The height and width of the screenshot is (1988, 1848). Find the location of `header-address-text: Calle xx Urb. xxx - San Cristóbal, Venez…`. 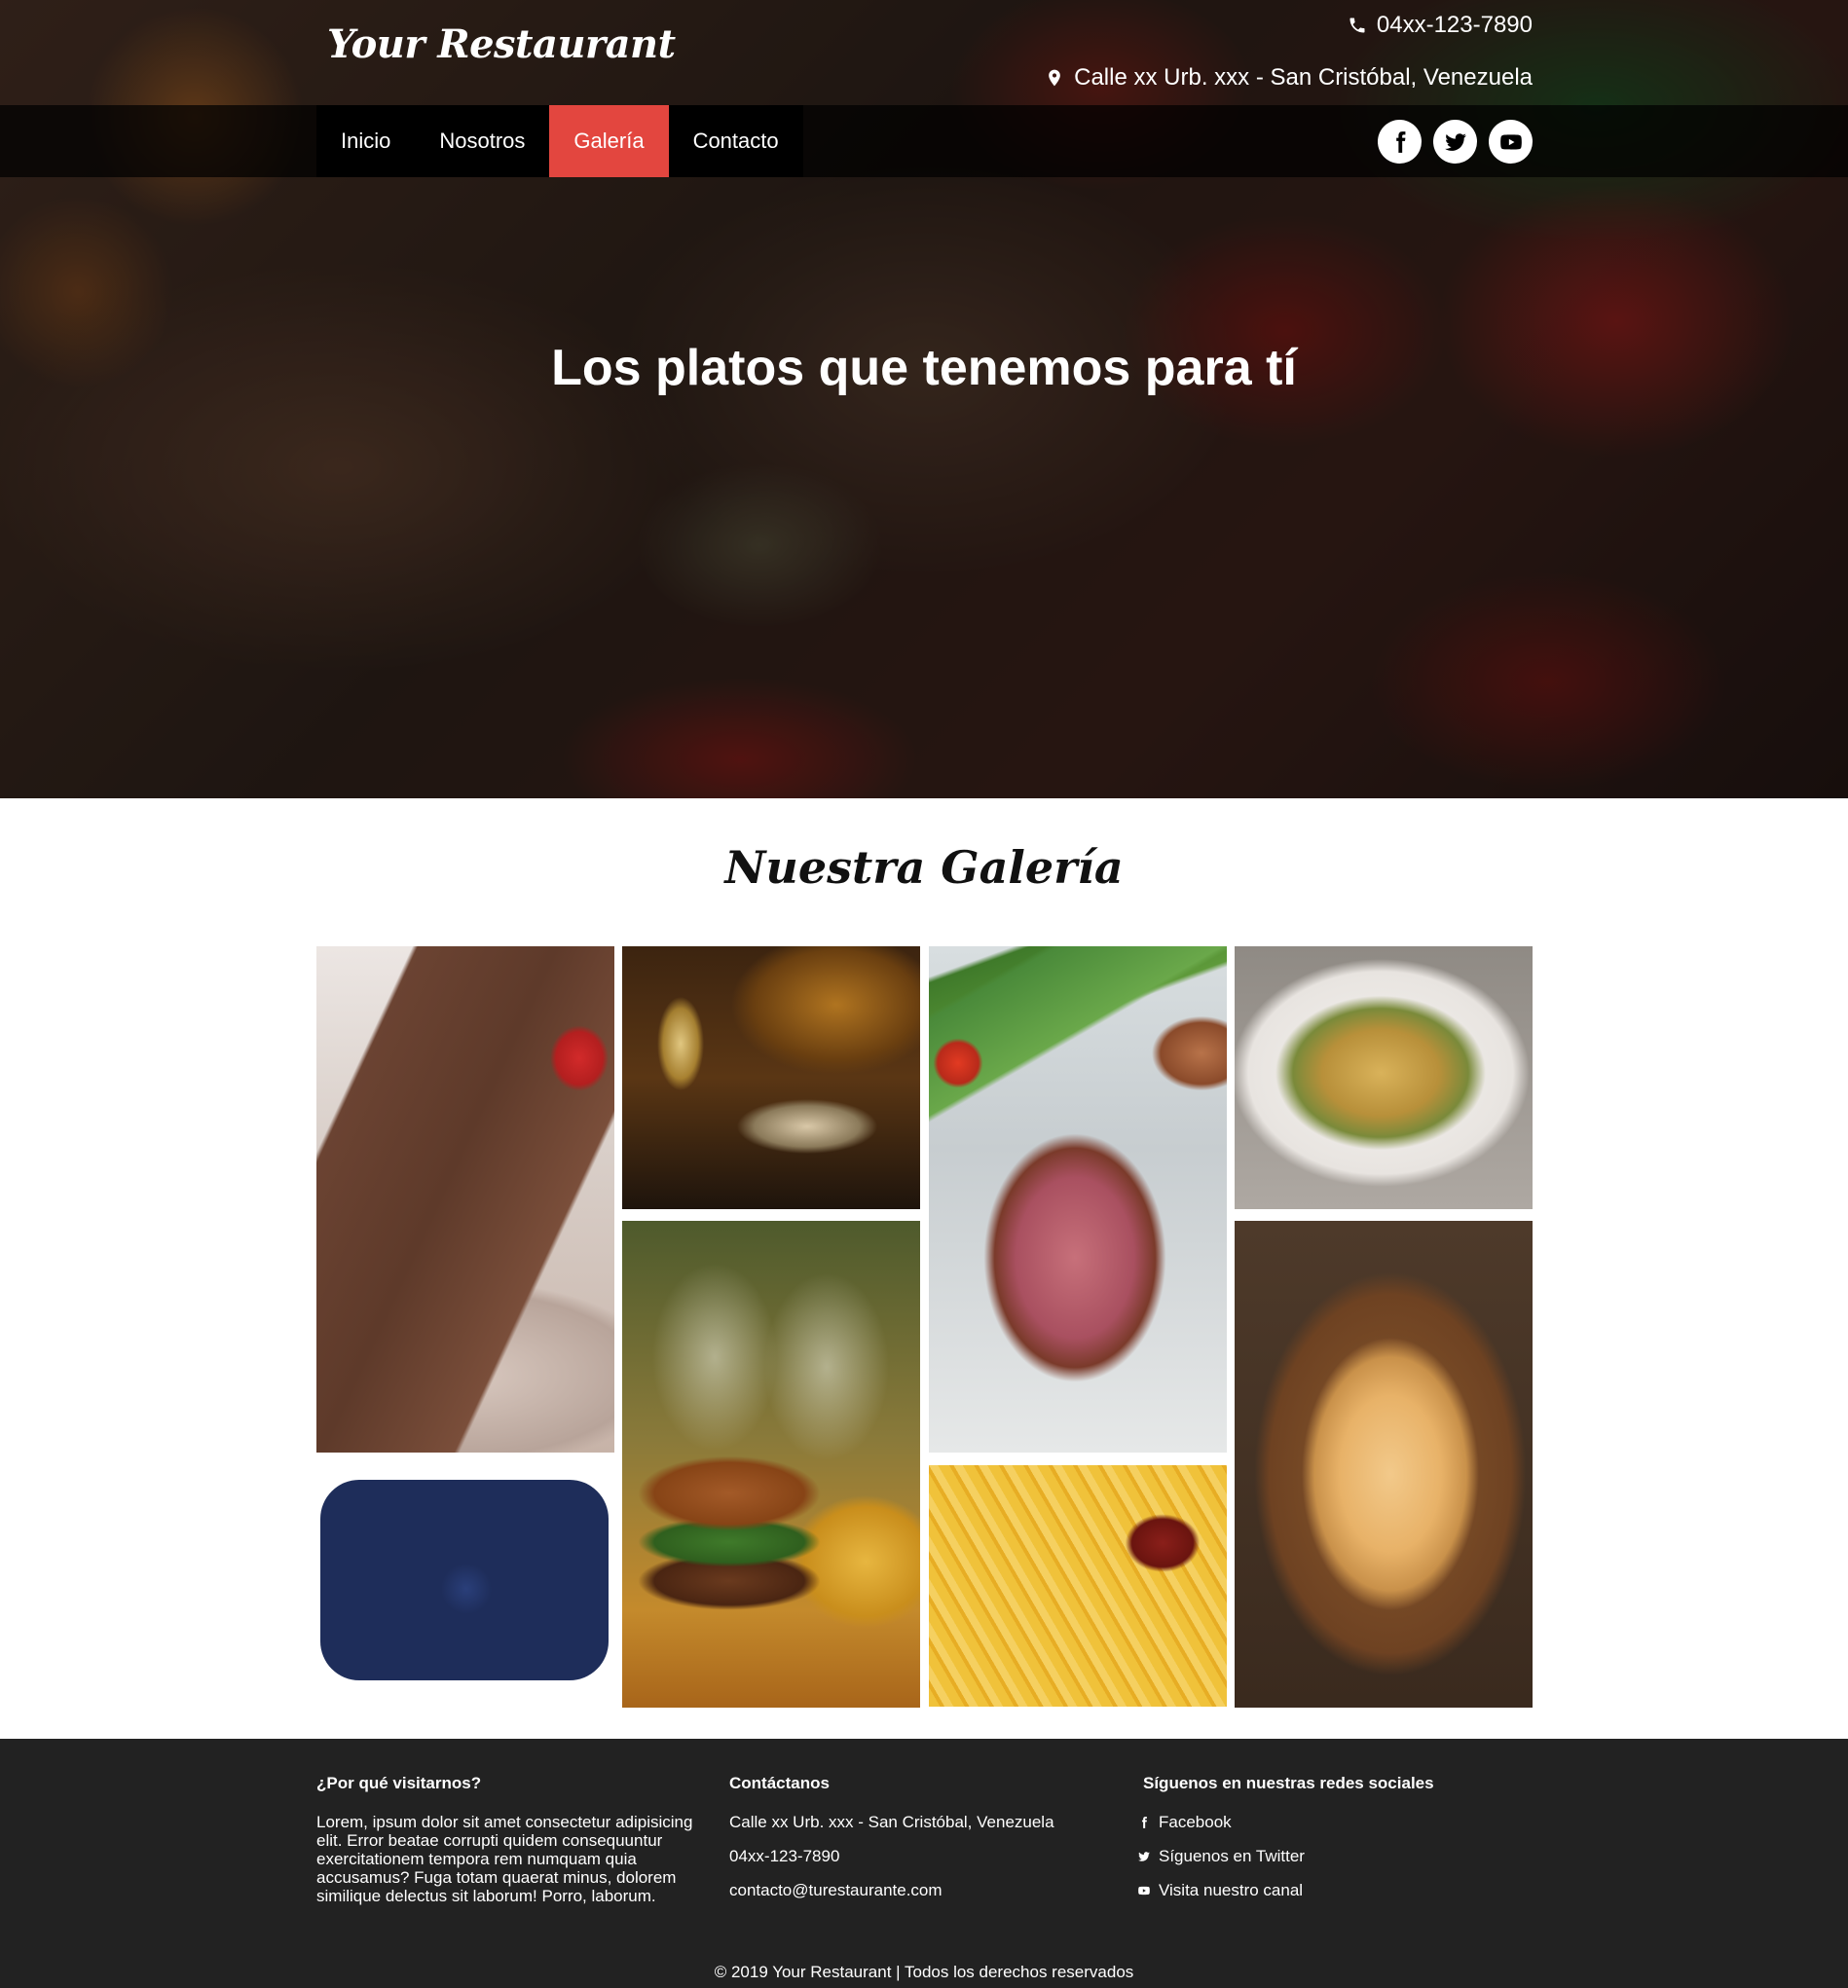

header-address-text: Calle xx Urb. xxx - San Cristóbal, Venez… is located at coordinates (1303, 77).